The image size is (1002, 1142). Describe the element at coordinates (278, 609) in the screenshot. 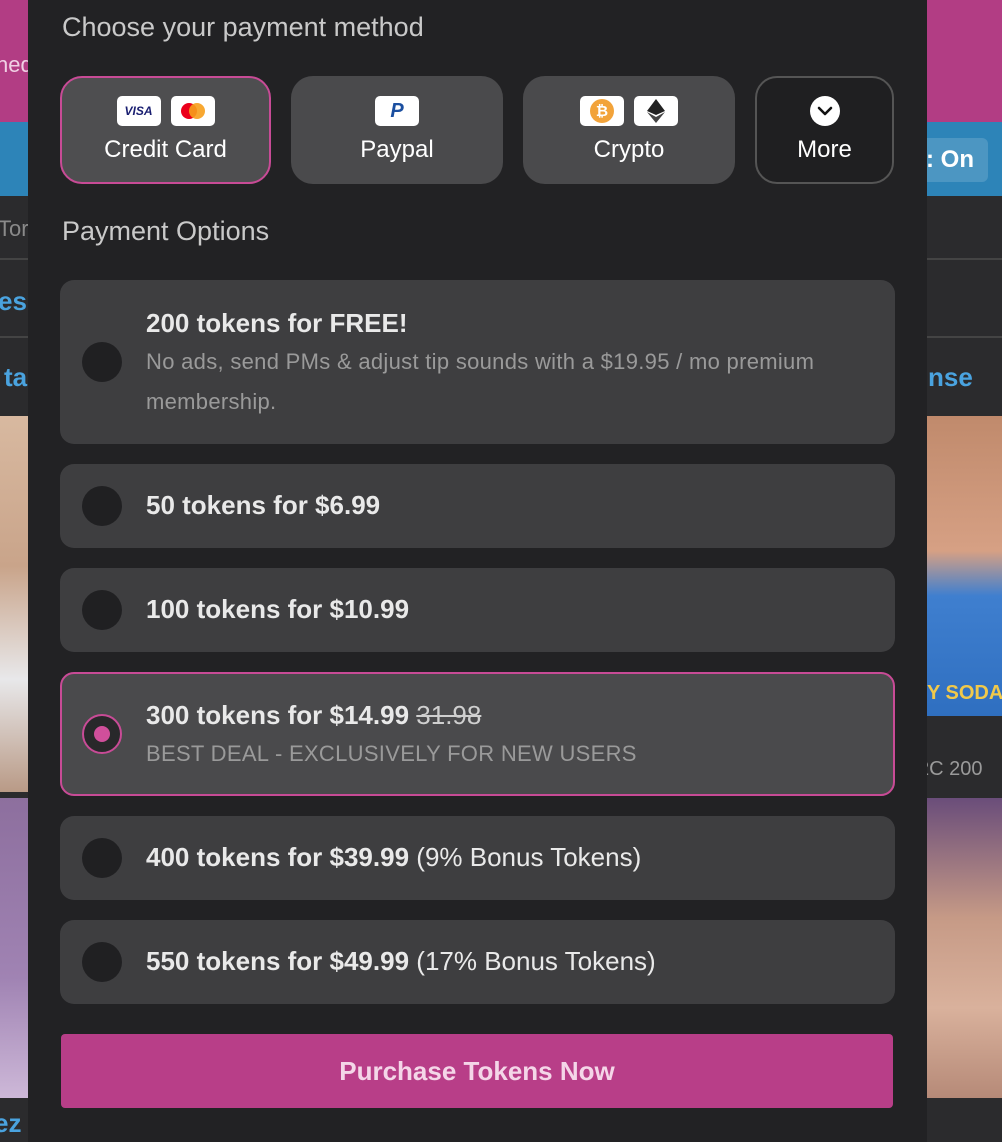

I see `option-title: 100 tokens for $10.99` at that location.